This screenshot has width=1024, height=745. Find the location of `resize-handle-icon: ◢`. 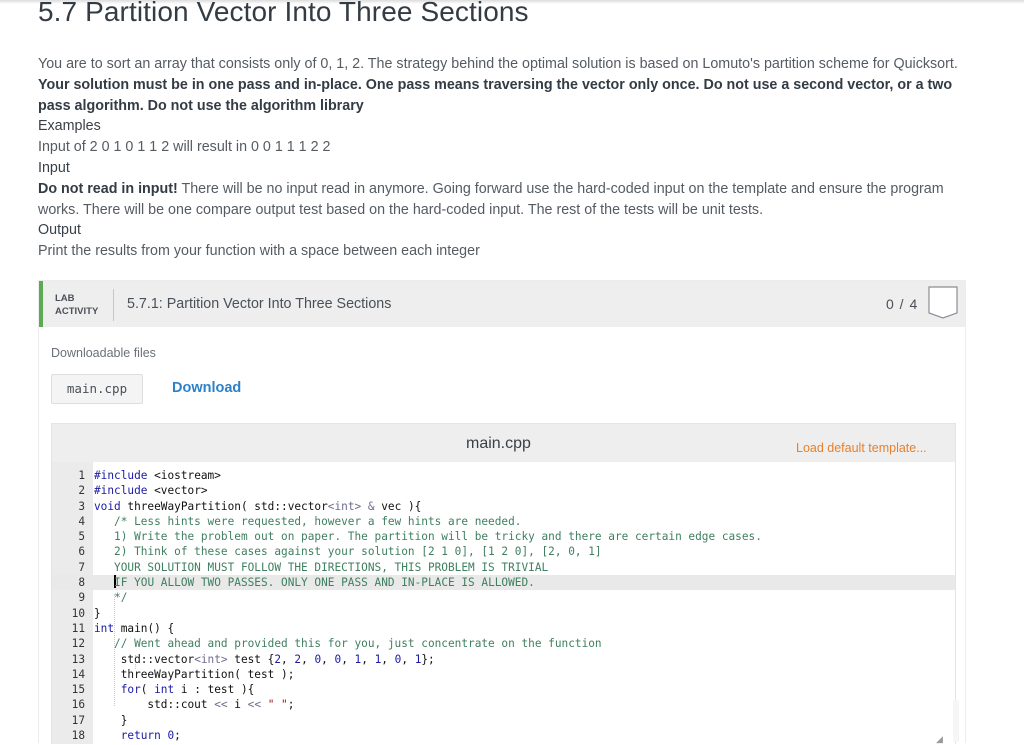

resize-handle-icon: ◢ is located at coordinates (939, 739).